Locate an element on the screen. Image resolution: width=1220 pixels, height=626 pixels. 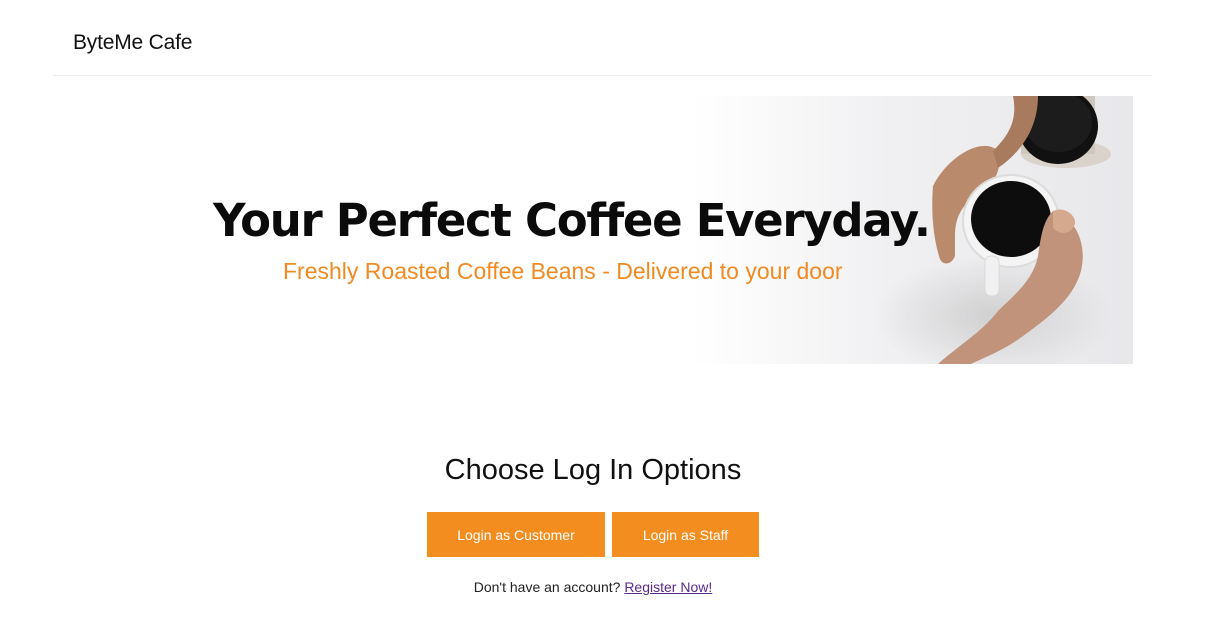
register-prompt-line: Don't have an account? Register Now! is located at coordinates (593, 587).